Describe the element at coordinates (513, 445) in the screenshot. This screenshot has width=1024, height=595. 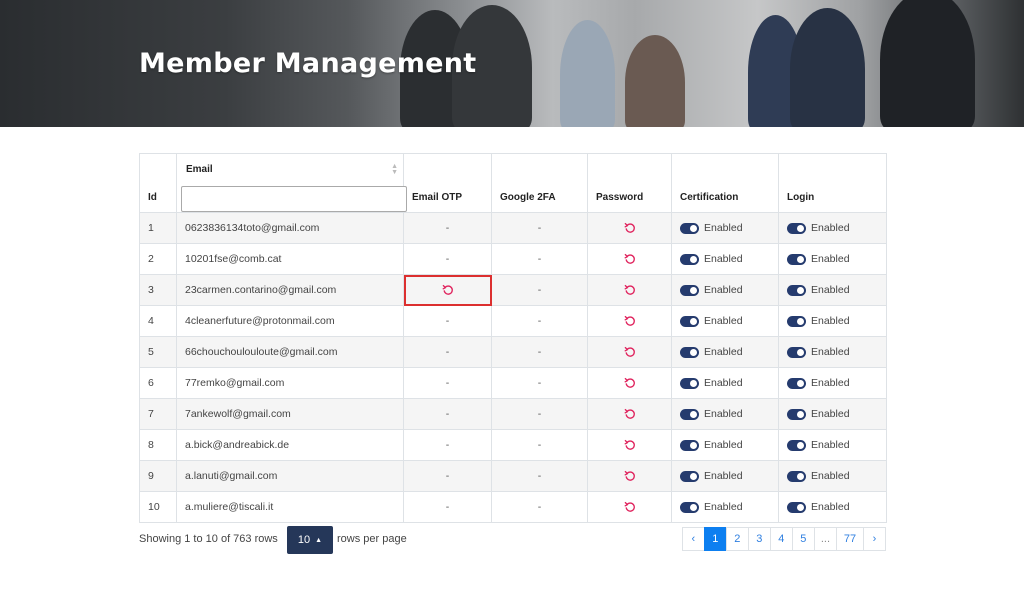
I see `table-row: 8 a.bick@andreabick.de - - Enabled Enabled` at that location.